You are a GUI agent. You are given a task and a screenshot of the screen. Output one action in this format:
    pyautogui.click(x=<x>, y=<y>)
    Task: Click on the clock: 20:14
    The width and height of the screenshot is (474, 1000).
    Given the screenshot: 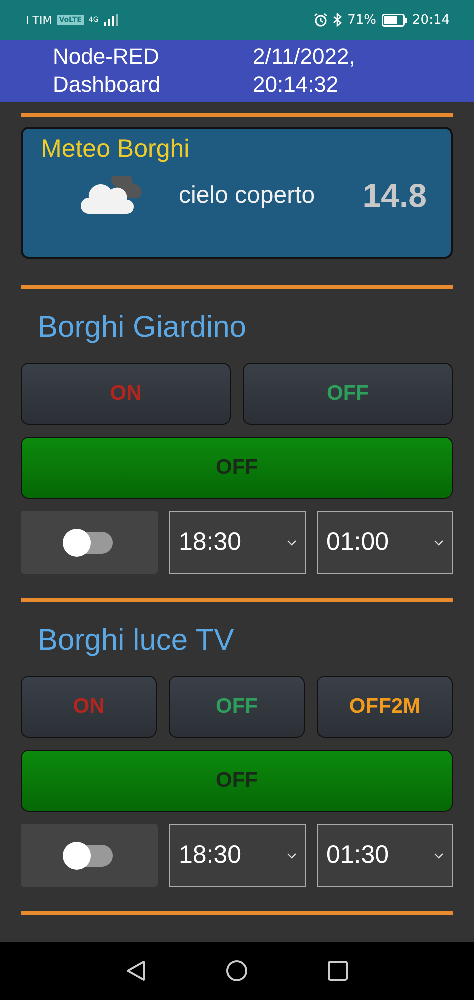 What is the action you would take?
    pyautogui.click(x=431, y=20)
    